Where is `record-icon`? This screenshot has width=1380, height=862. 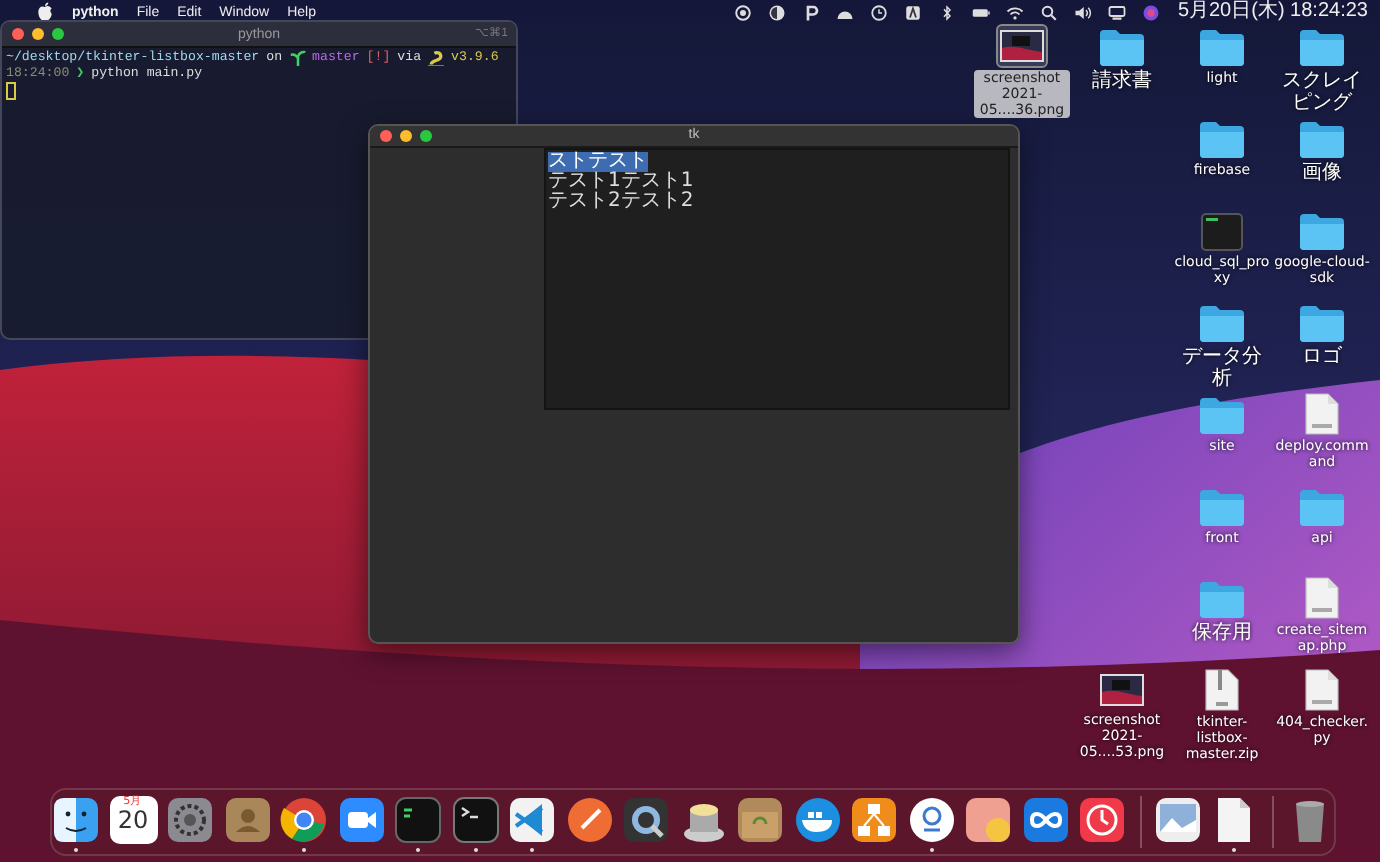 record-icon is located at coordinates (742, 12).